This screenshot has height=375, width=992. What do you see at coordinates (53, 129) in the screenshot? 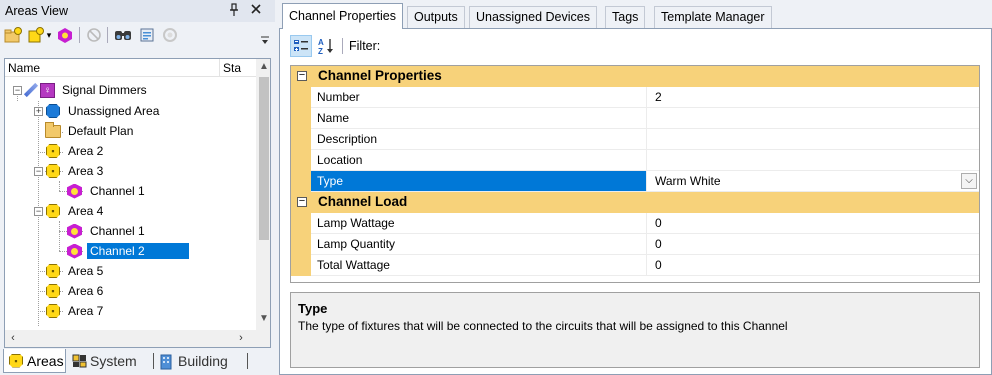
I see `folder-icon` at bounding box center [53, 129].